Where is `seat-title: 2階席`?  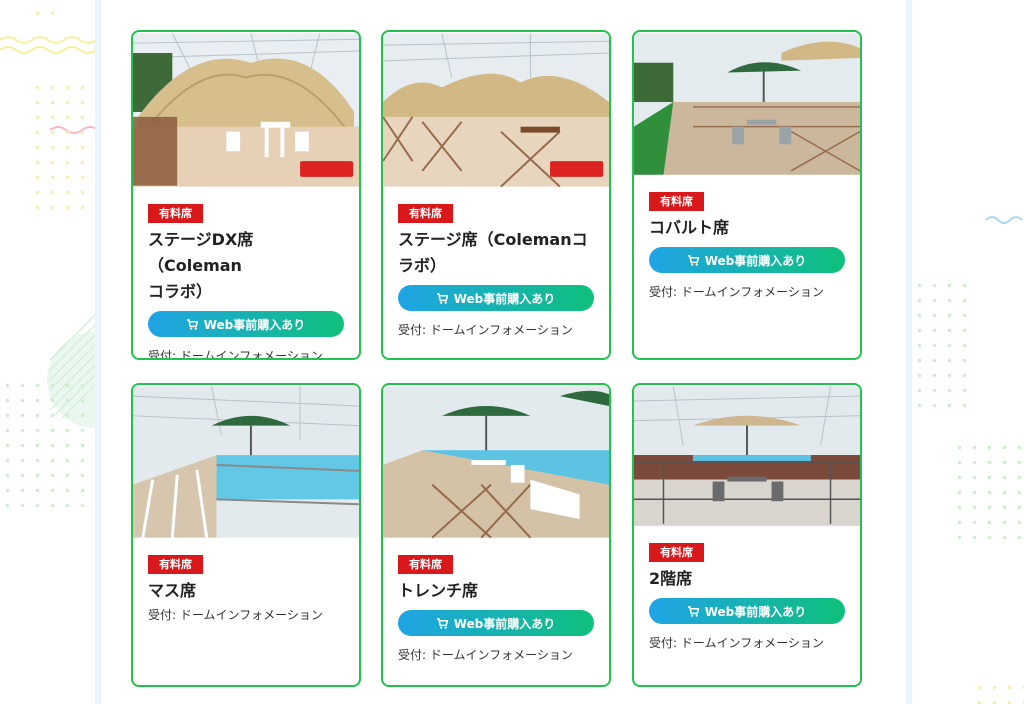
seat-title: 2階席 is located at coordinates (671, 578).